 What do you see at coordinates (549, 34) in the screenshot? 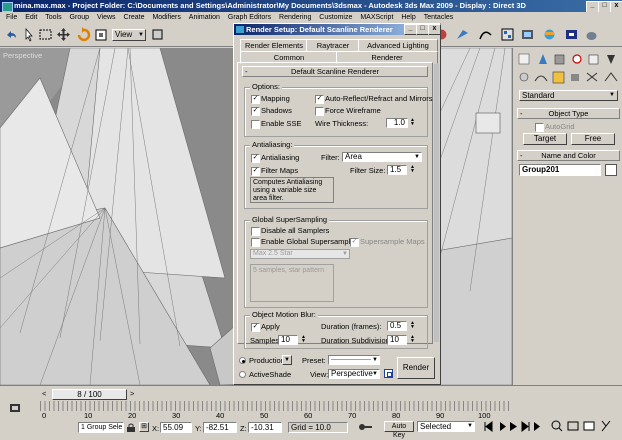
I see `teapot-icon` at bounding box center [549, 34].